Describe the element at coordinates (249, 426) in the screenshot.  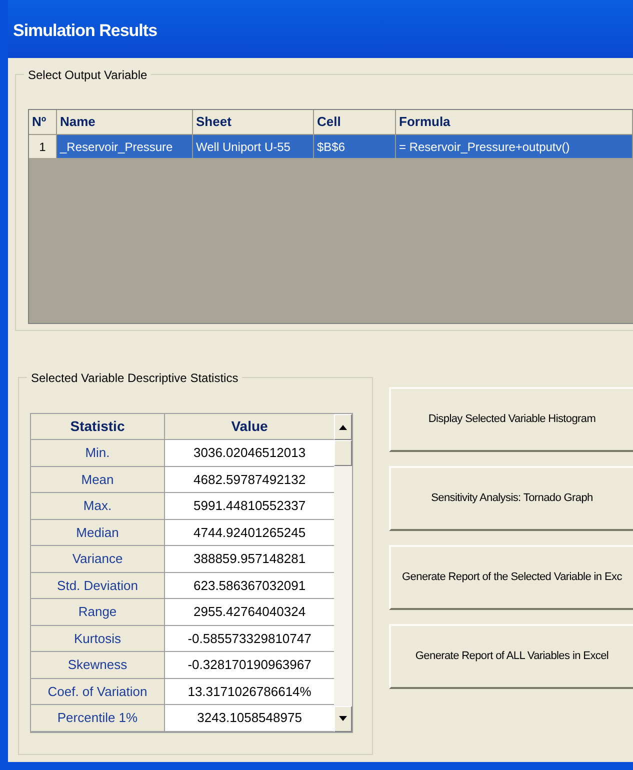
I see `column-header: Value` at that location.